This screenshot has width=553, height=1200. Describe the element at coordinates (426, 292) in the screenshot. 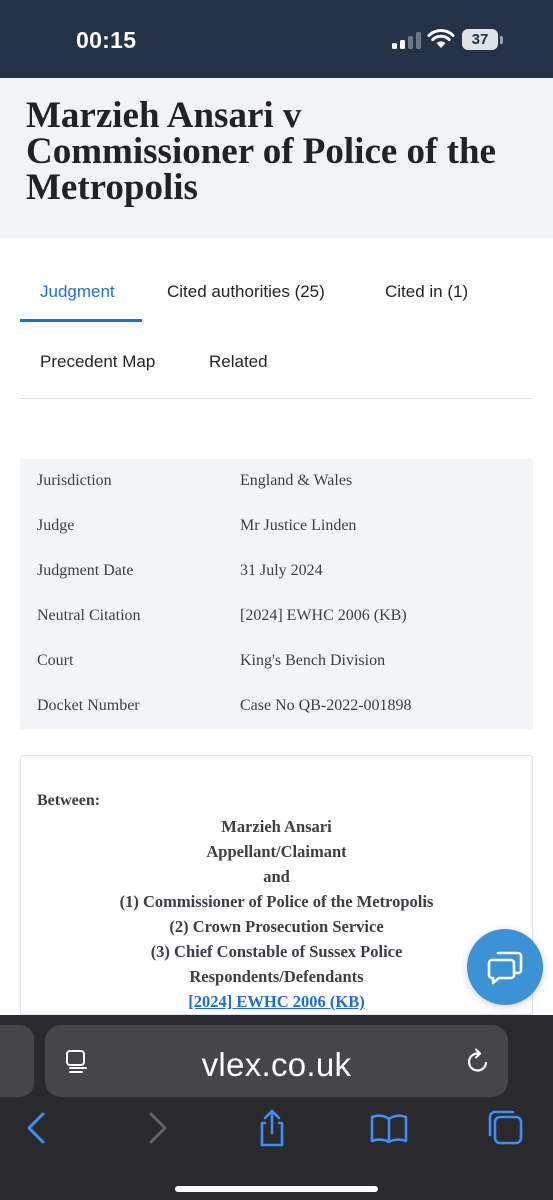

I see `tab-cited-in: Cited in (1)` at that location.